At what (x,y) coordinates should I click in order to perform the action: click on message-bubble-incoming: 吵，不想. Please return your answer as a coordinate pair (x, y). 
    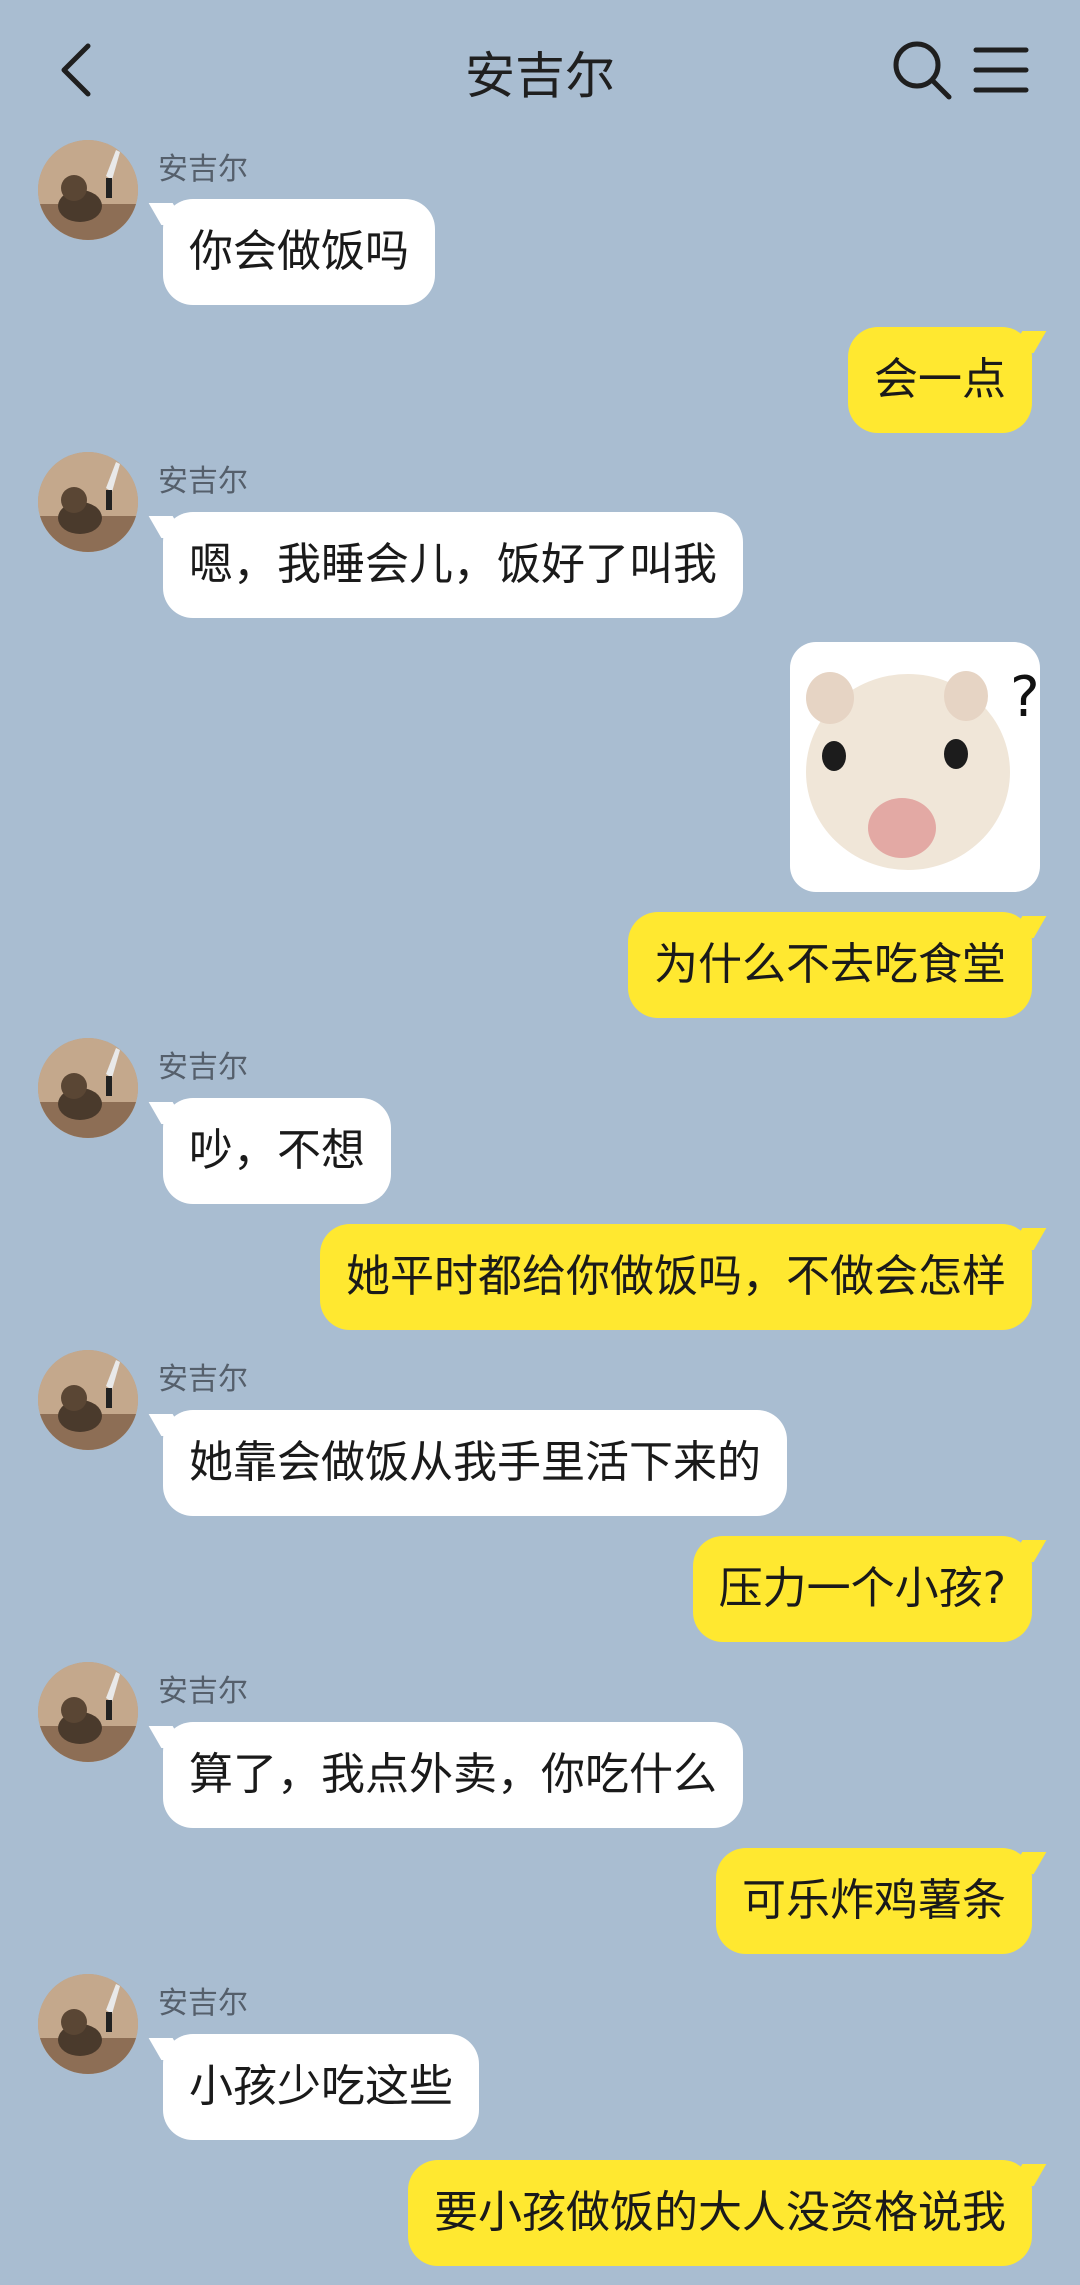
    Looking at the image, I should click on (277, 1151).